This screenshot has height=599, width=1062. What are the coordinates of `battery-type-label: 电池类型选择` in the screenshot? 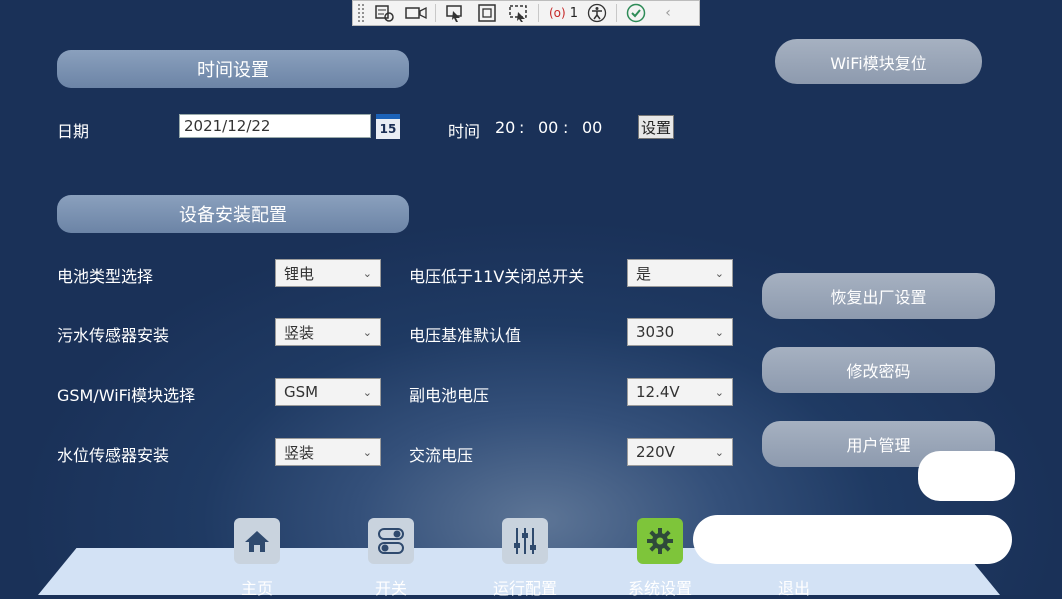 It's located at (105, 276).